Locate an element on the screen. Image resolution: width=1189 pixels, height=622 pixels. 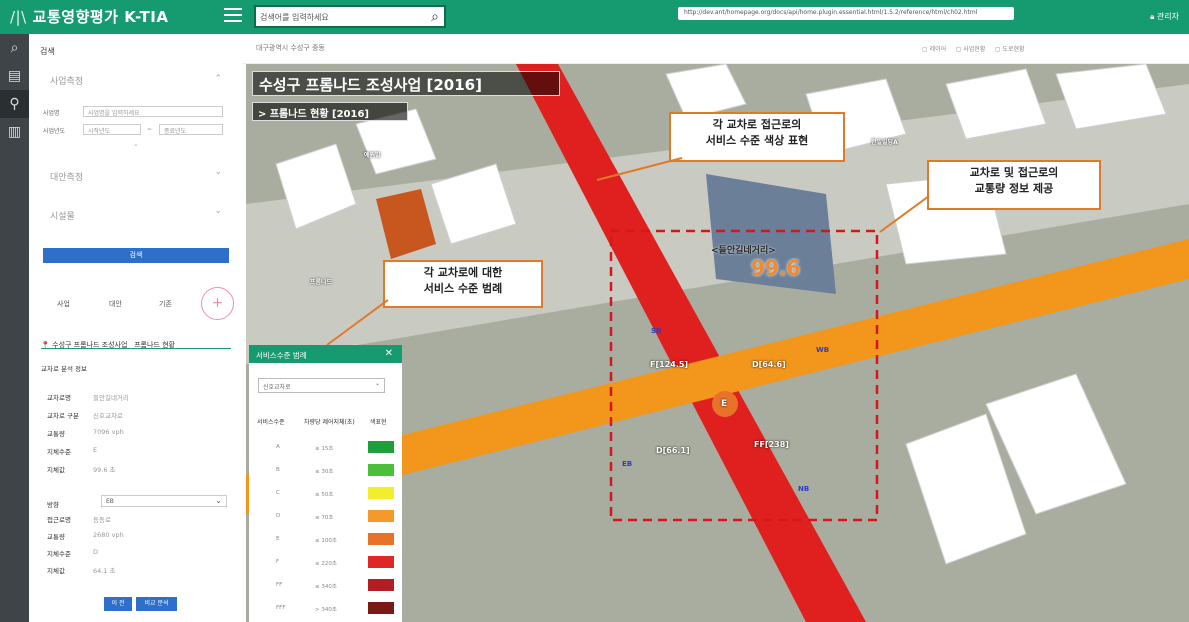
legend-row: FFF > 340초 is located at coordinates (325, 608).